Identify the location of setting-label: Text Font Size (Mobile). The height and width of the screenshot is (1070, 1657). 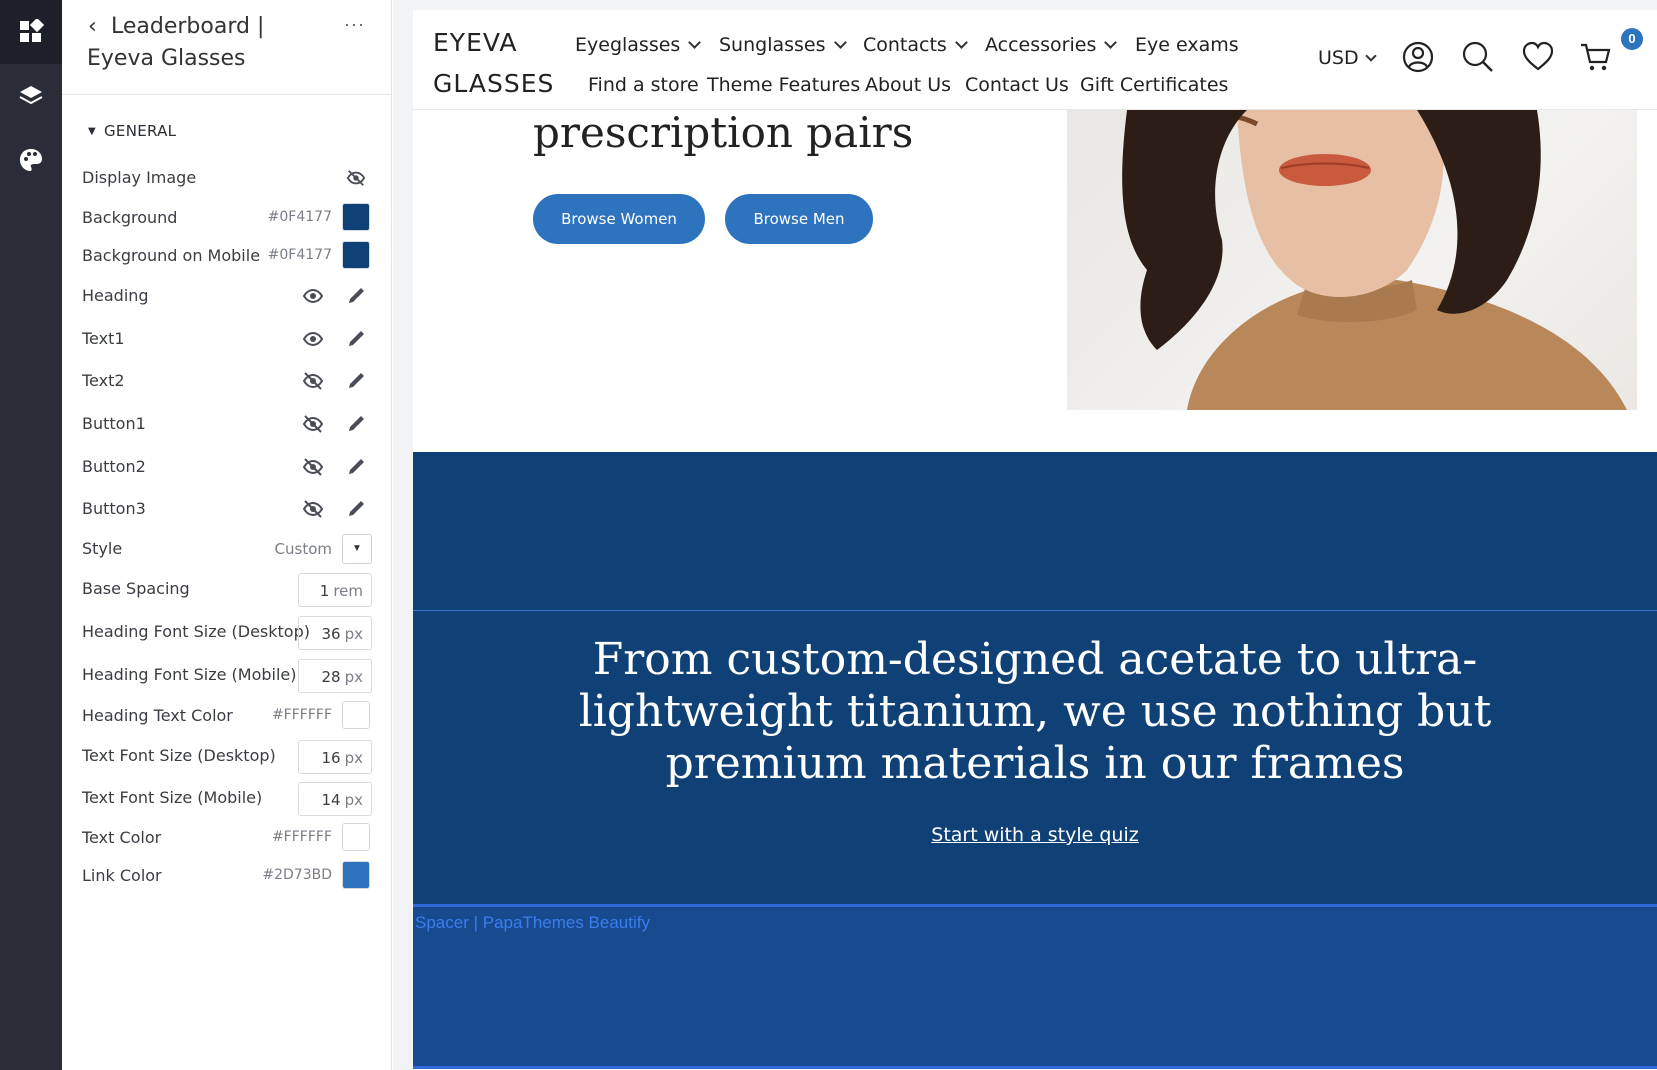
(172, 797).